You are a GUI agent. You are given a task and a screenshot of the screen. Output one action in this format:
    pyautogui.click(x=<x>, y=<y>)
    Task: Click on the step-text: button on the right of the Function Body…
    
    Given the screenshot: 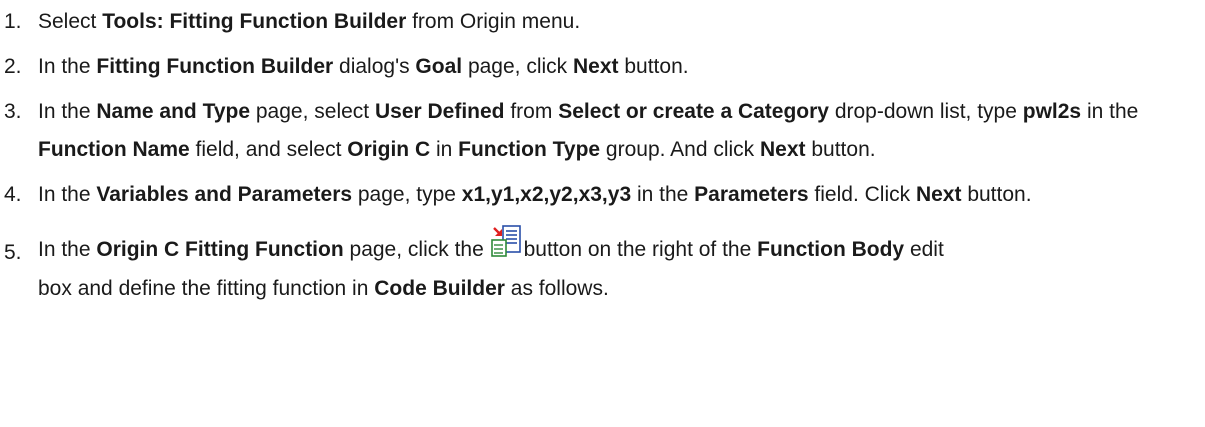 What is the action you would take?
    pyautogui.click(x=734, y=249)
    